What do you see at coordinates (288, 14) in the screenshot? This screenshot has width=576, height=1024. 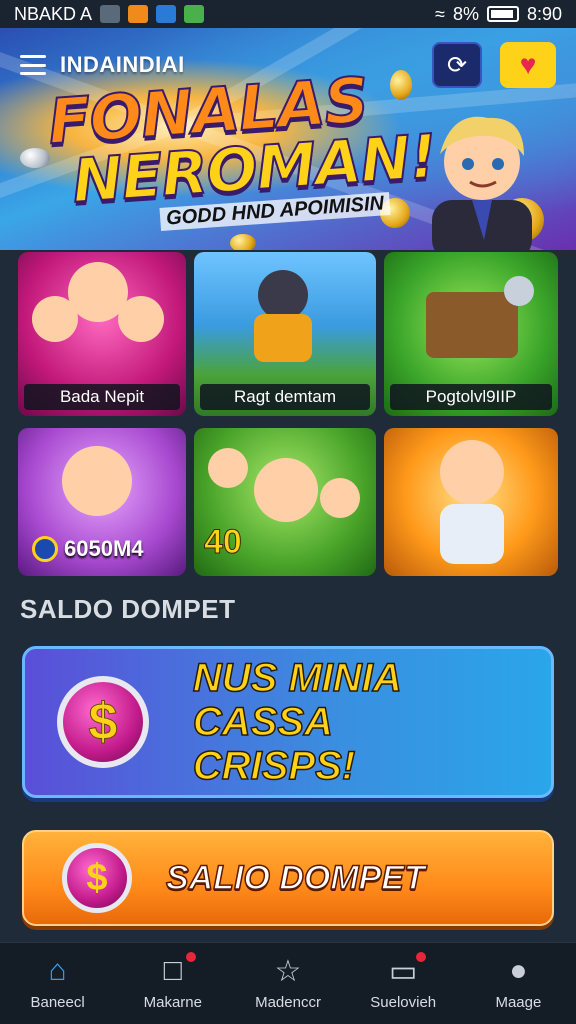 I see `status-bar: NBAKD A ≈ 8% 8:90` at bounding box center [288, 14].